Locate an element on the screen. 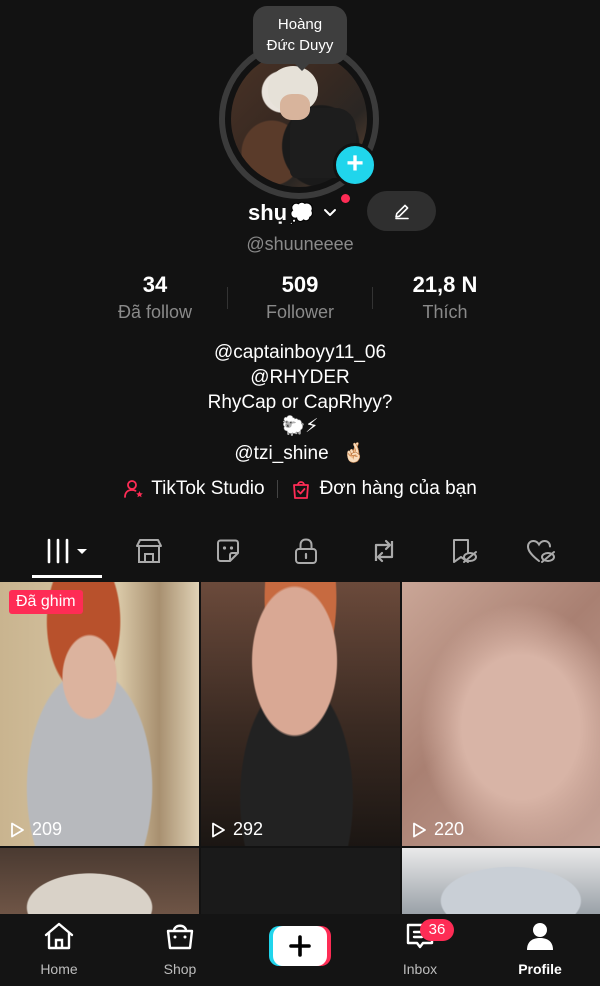 The height and width of the screenshot is (986, 600). profile-links-row: TikTok Studio Đơn hàng của bạn is located at coordinates (300, 489).